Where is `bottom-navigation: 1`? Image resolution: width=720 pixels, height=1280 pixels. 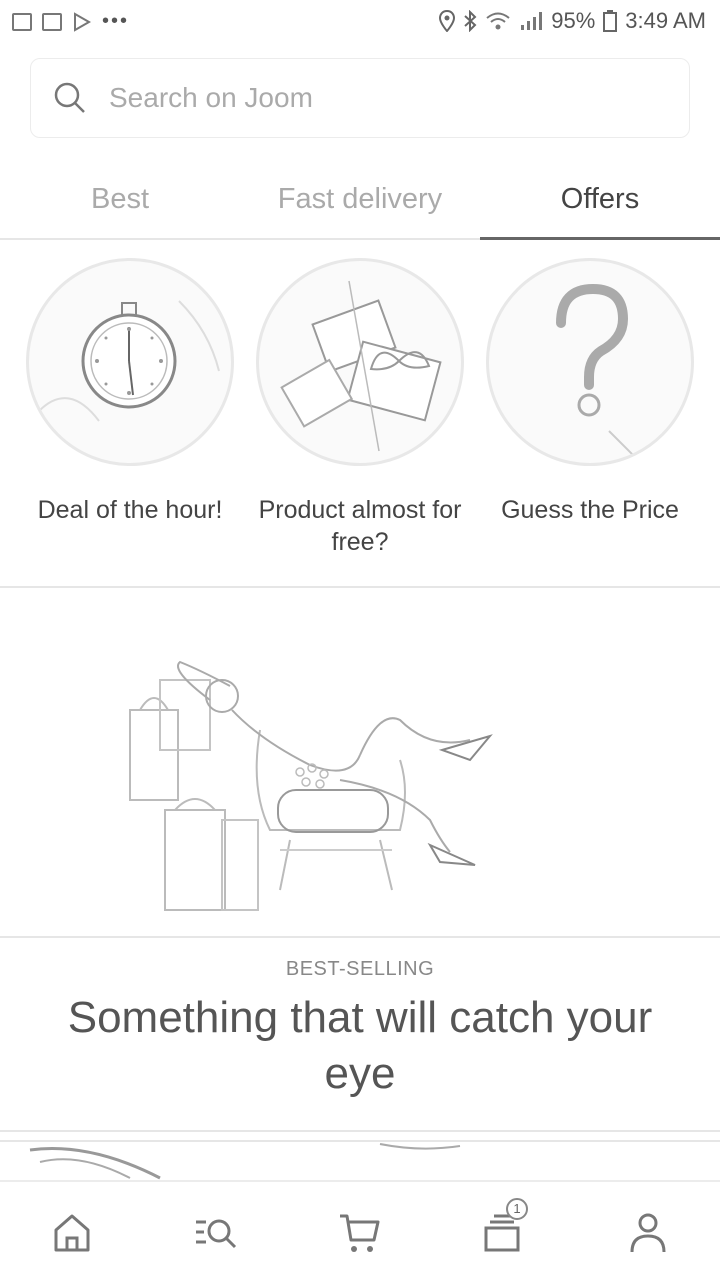 bottom-navigation: 1 is located at coordinates (360, 1230).